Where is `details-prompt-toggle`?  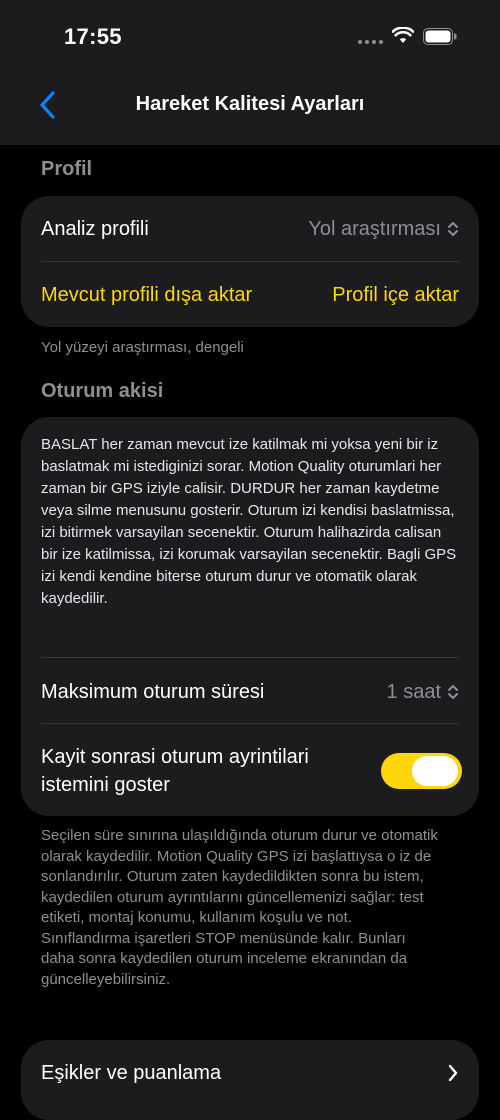
details-prompt-toggle is located at coordinates (421, 771).